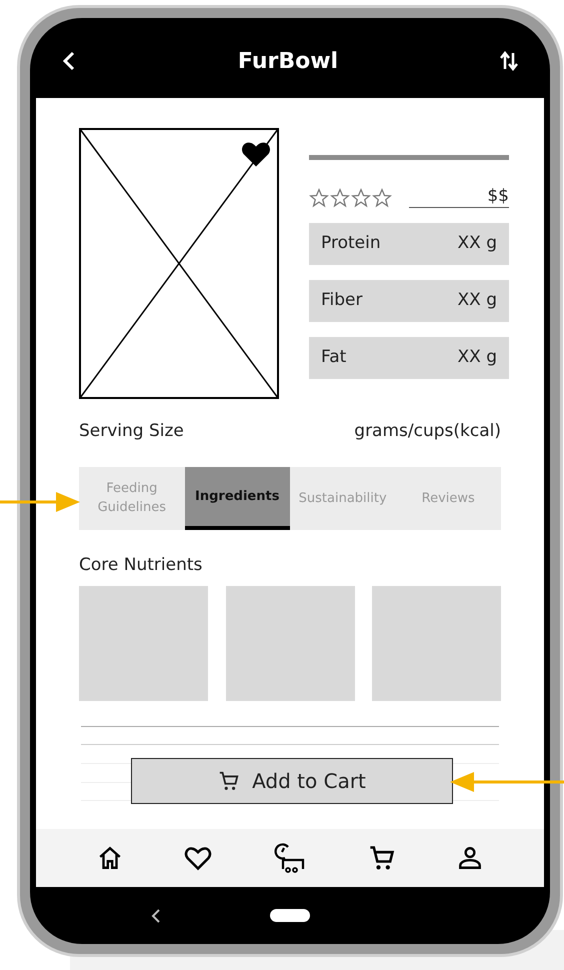 Image resolution: width=564 pixels, height=970 pixels. Describe the element at coordinates (343, 498) in the screenshot. I see `tab: Sustainability` at that location.